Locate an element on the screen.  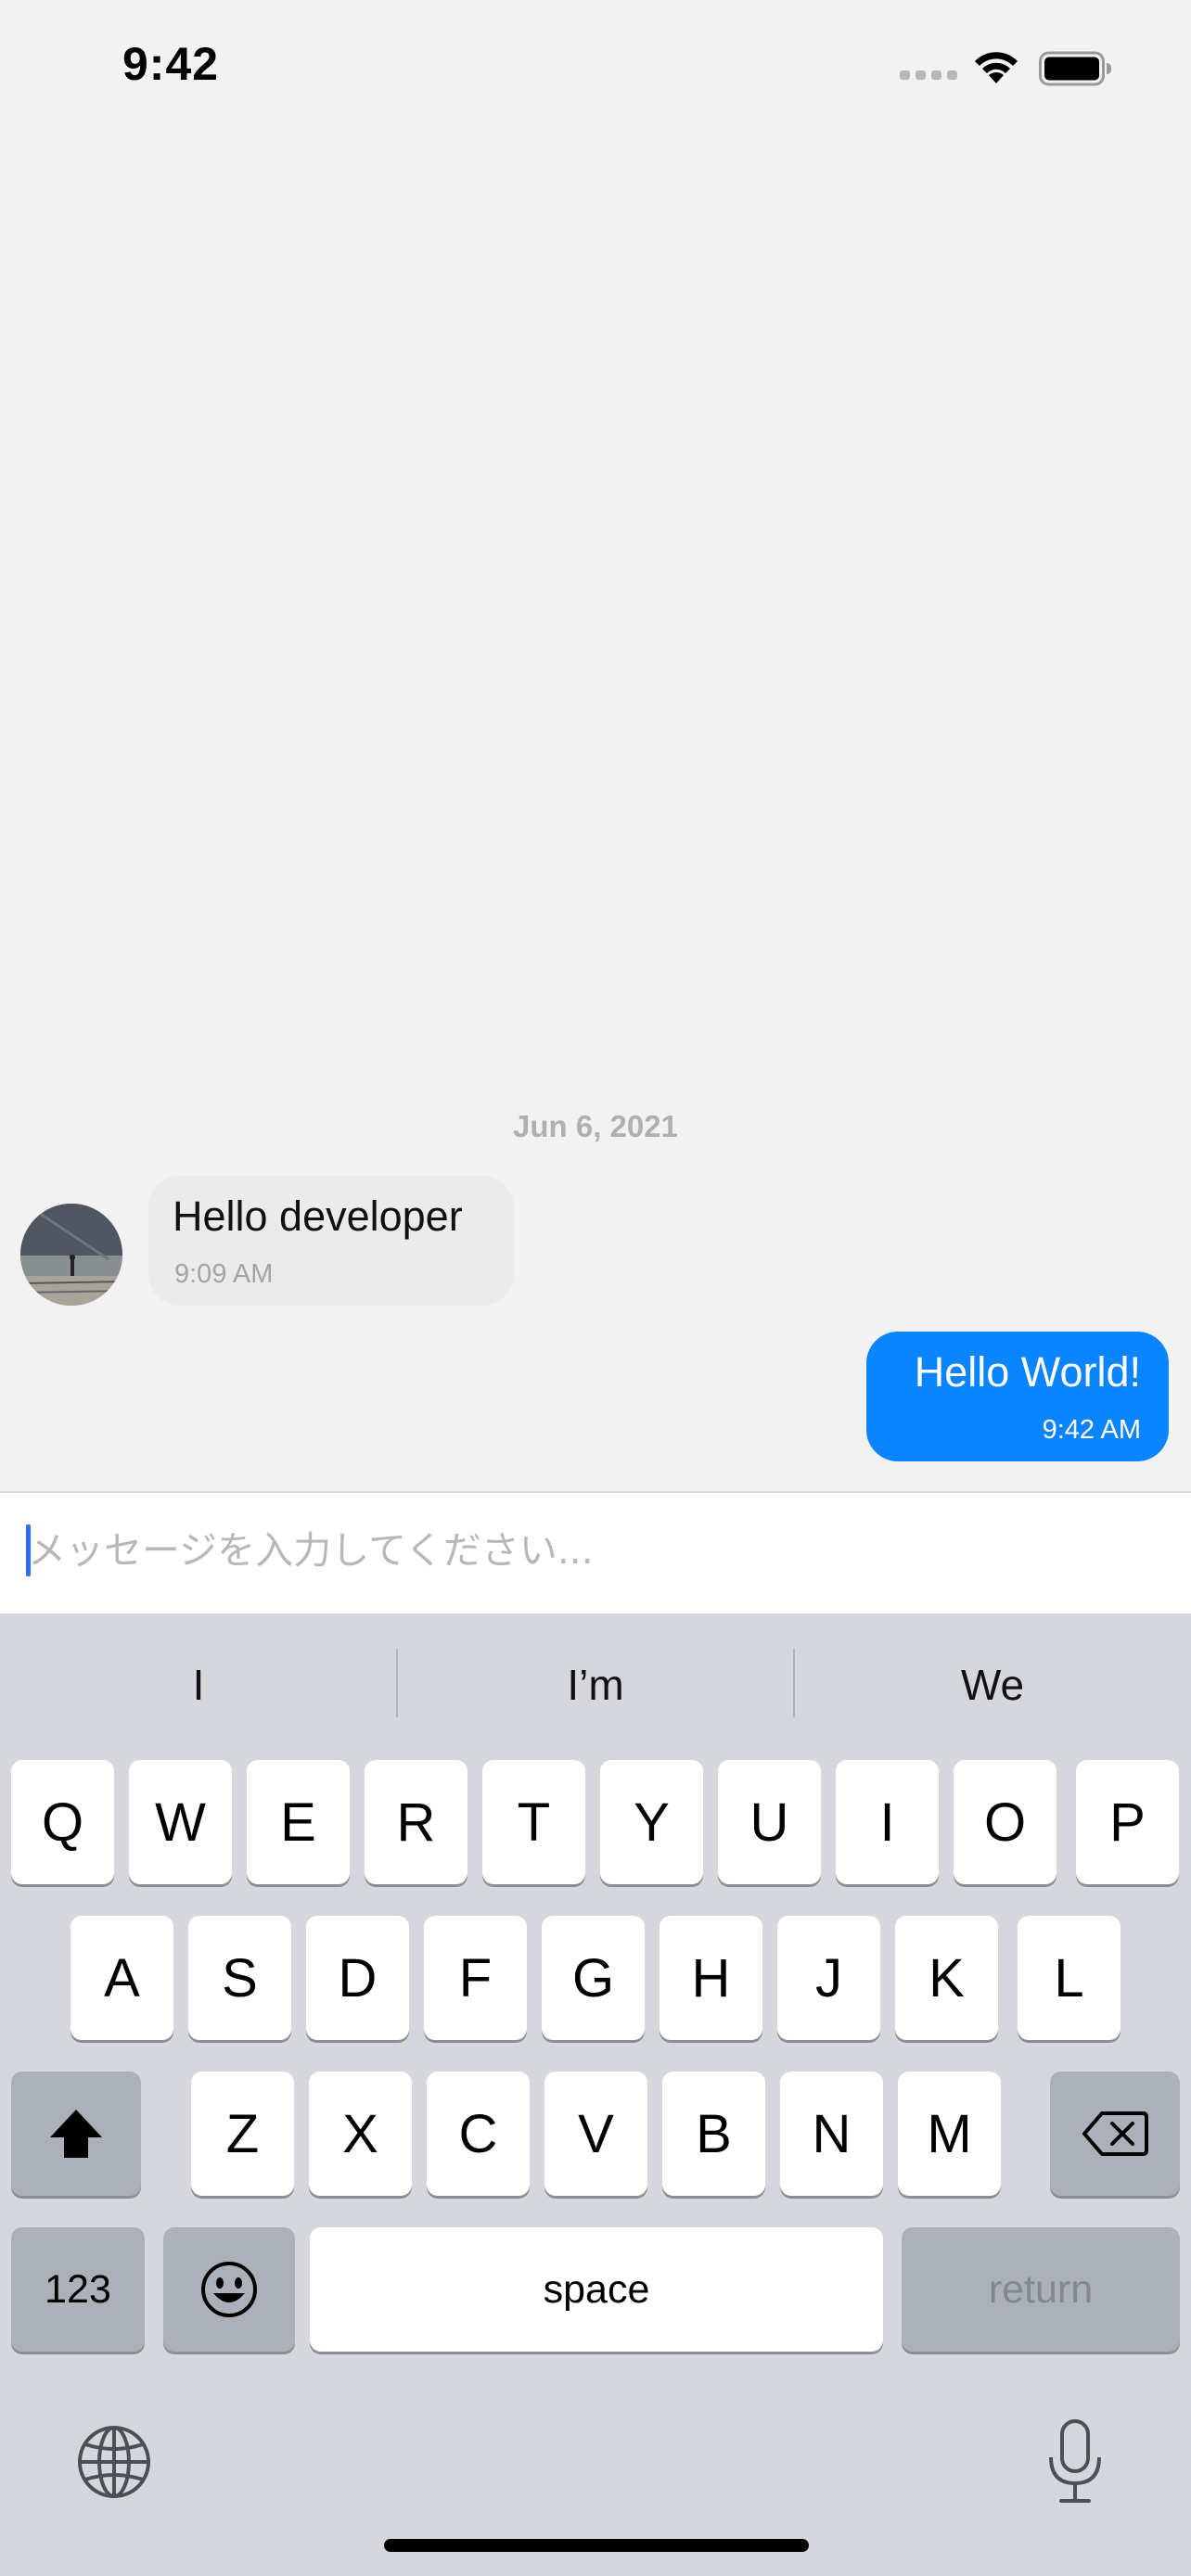
key-c: C is located at coordinates (478, 2134).